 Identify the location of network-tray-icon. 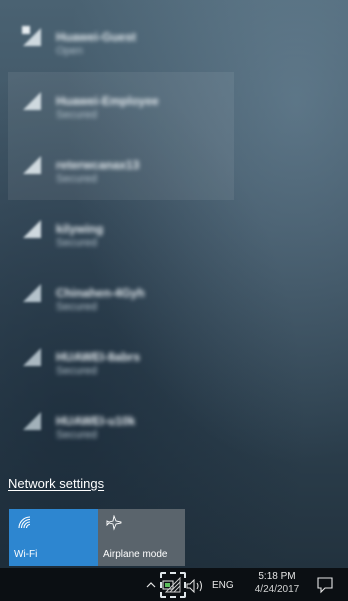
(173, 585).